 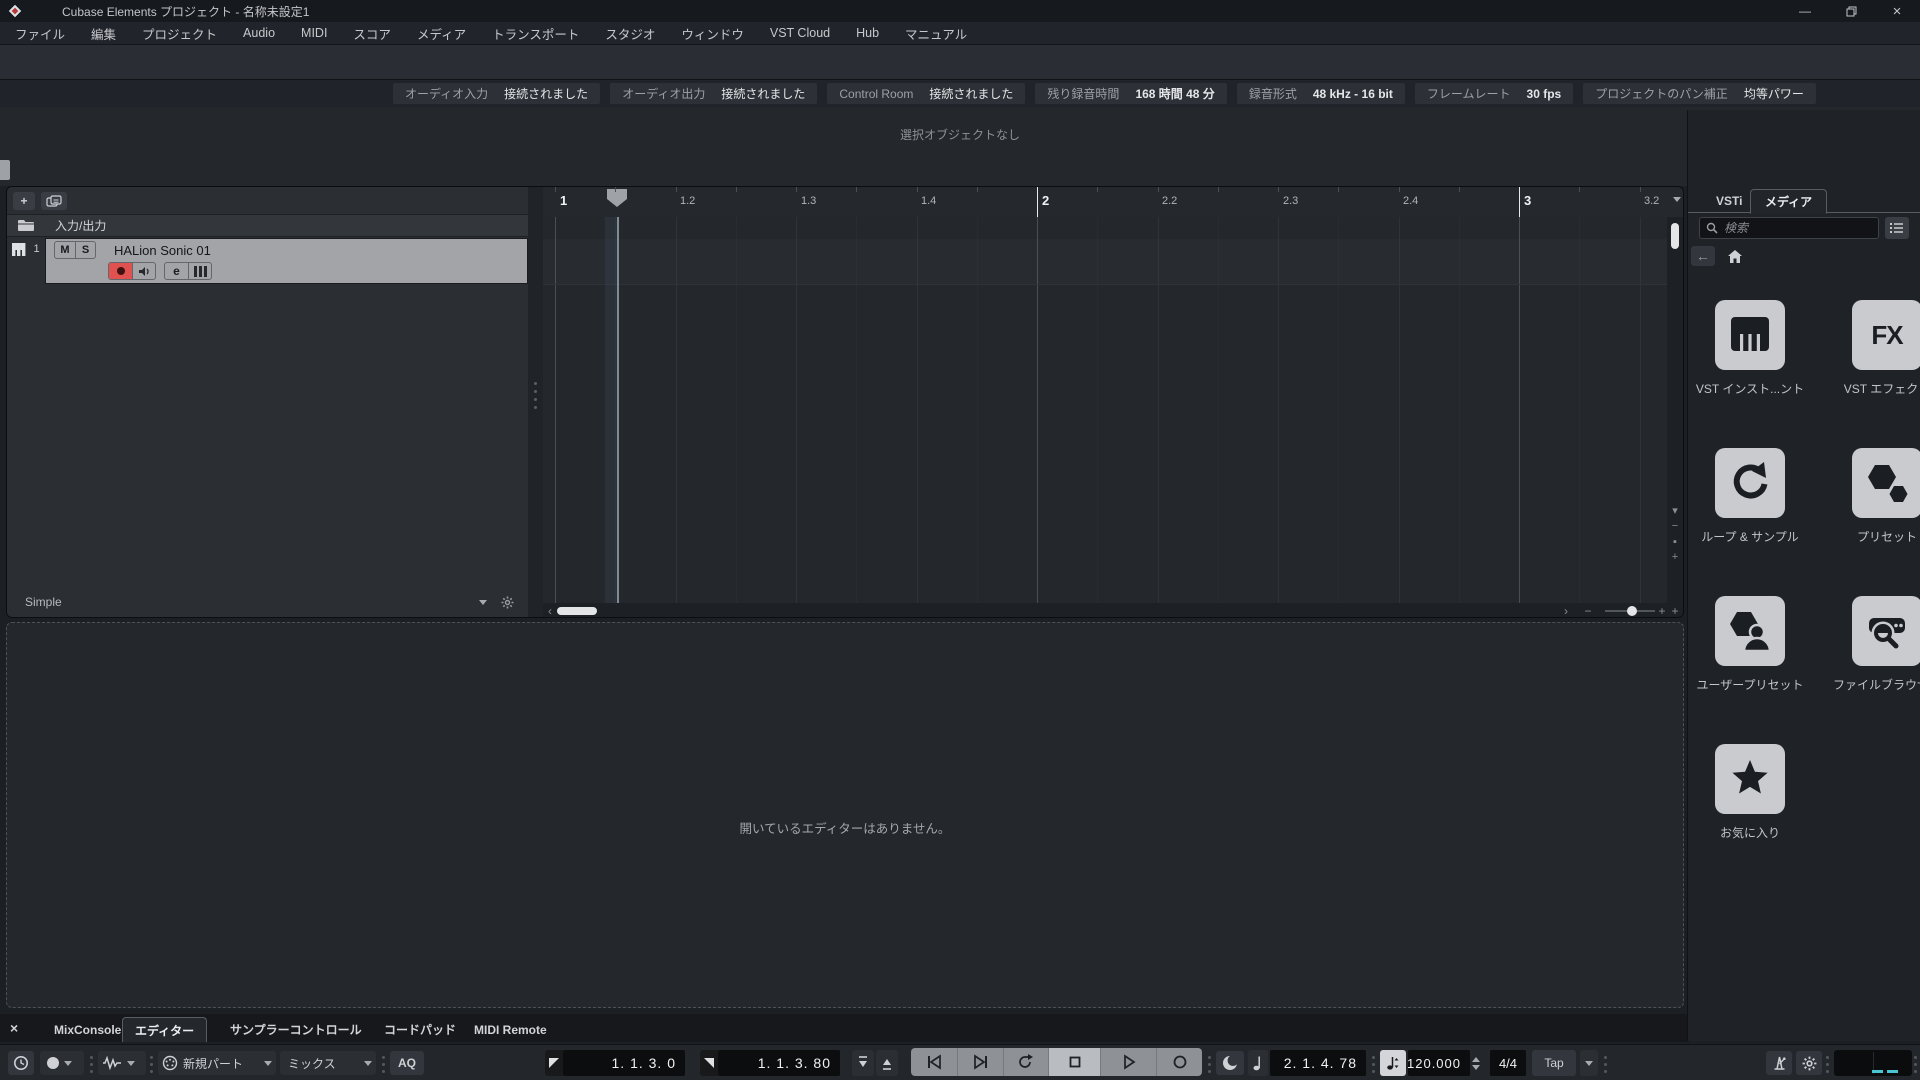 I want to click on auto-quantize-button: AQ, so click(x=407, y=1063).